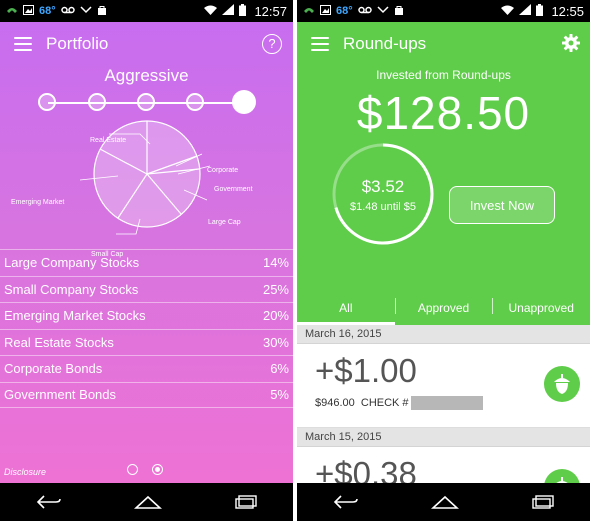  I want to click on allocation-row: Small Company Stocks 25%, so click(146, 289).